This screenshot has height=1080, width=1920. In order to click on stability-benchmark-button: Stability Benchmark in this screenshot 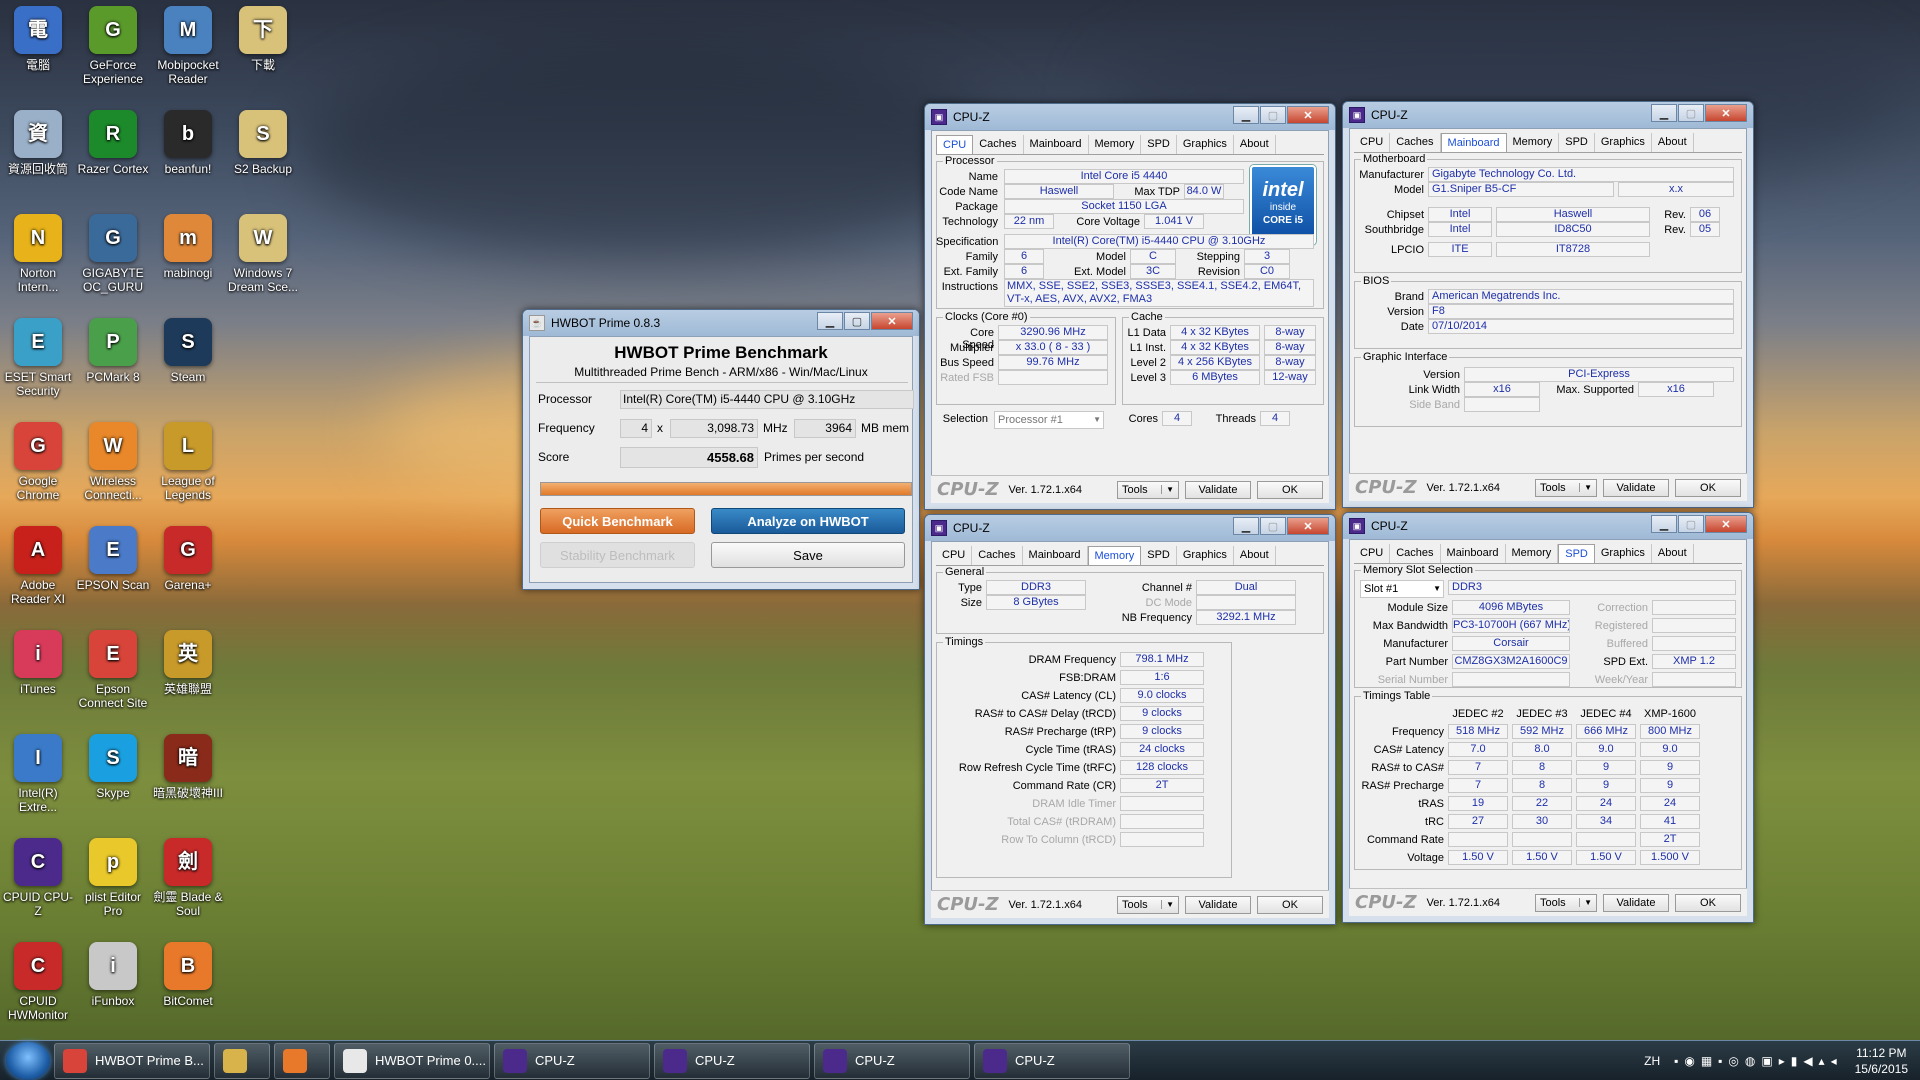, I will do `click(617, 555)`.